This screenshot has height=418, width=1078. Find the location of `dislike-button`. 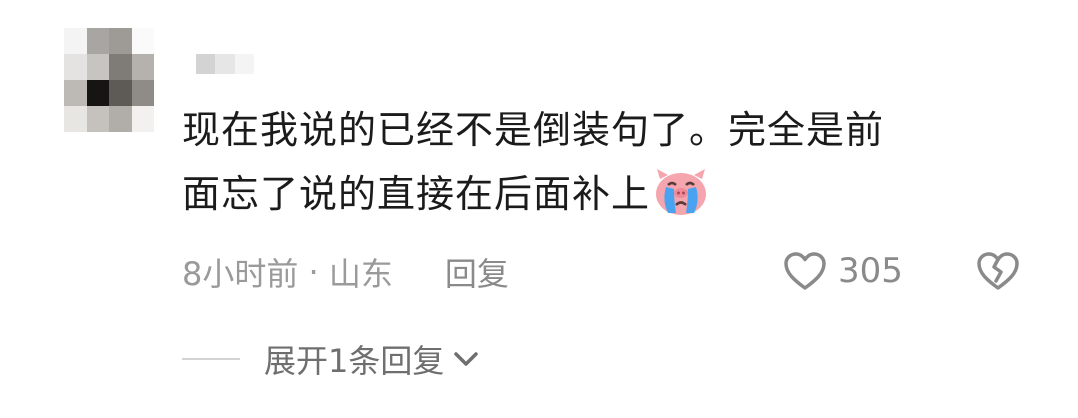

dislike-button is located at coordinates (998, 271).